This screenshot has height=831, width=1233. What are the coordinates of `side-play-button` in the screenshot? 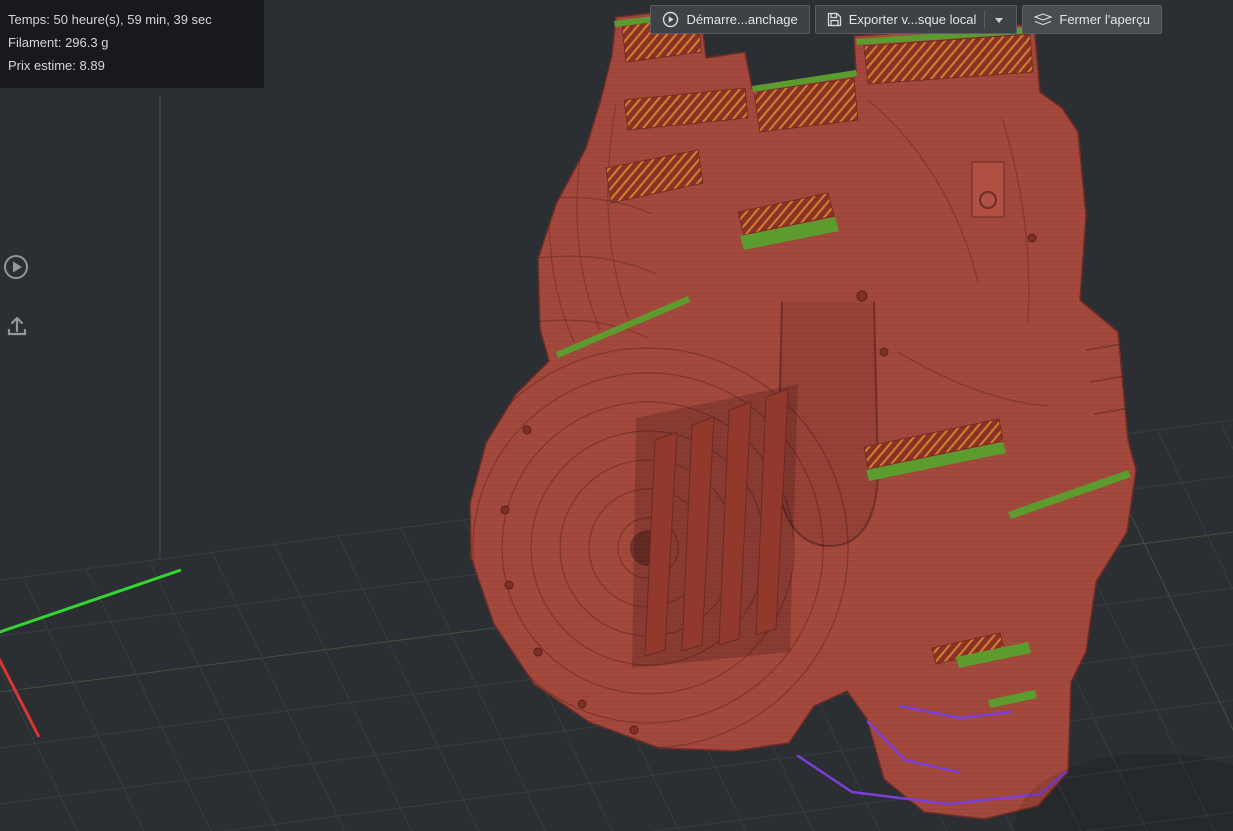 It's located at (16, 269).